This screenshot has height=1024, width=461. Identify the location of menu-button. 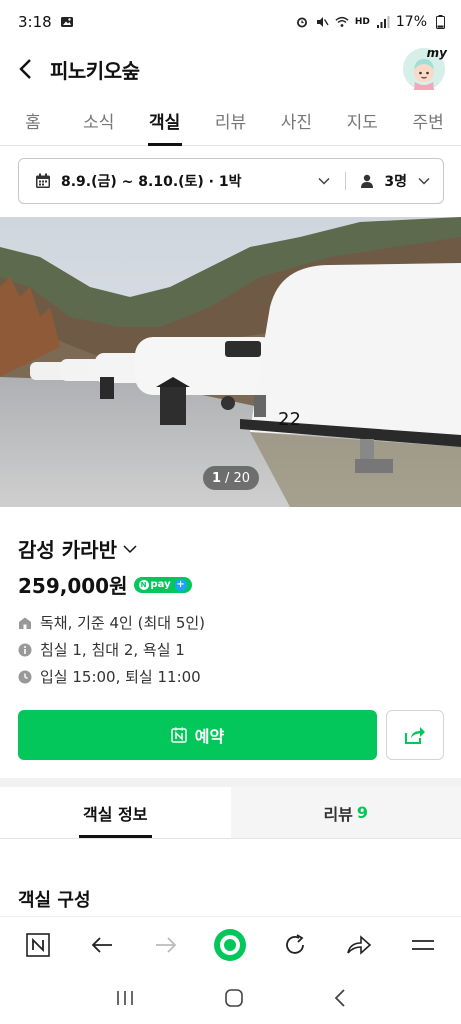
(423, 945).